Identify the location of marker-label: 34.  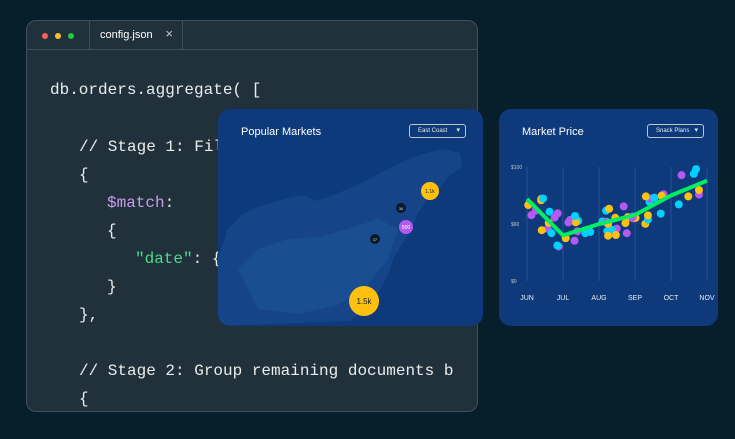
(401, 209).